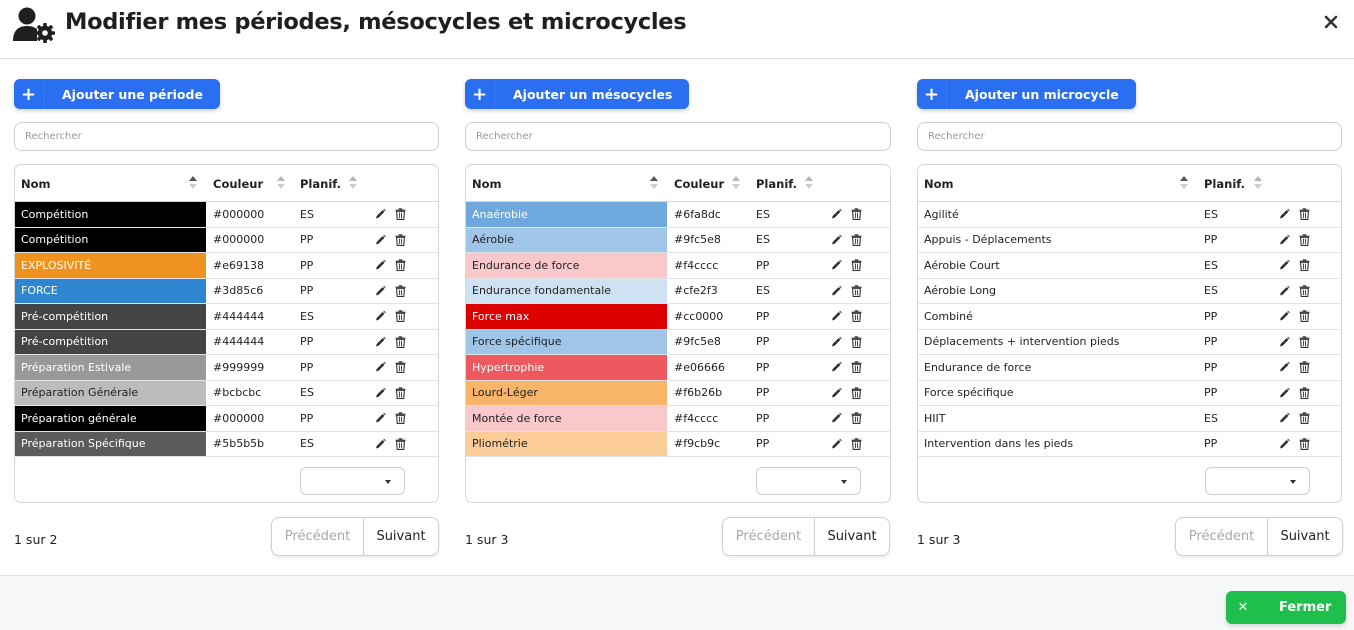  What do you see at coordinates (678, 136) in the screenshot?
I see `mesocycles-search-input` at bounding box center [678, 136].